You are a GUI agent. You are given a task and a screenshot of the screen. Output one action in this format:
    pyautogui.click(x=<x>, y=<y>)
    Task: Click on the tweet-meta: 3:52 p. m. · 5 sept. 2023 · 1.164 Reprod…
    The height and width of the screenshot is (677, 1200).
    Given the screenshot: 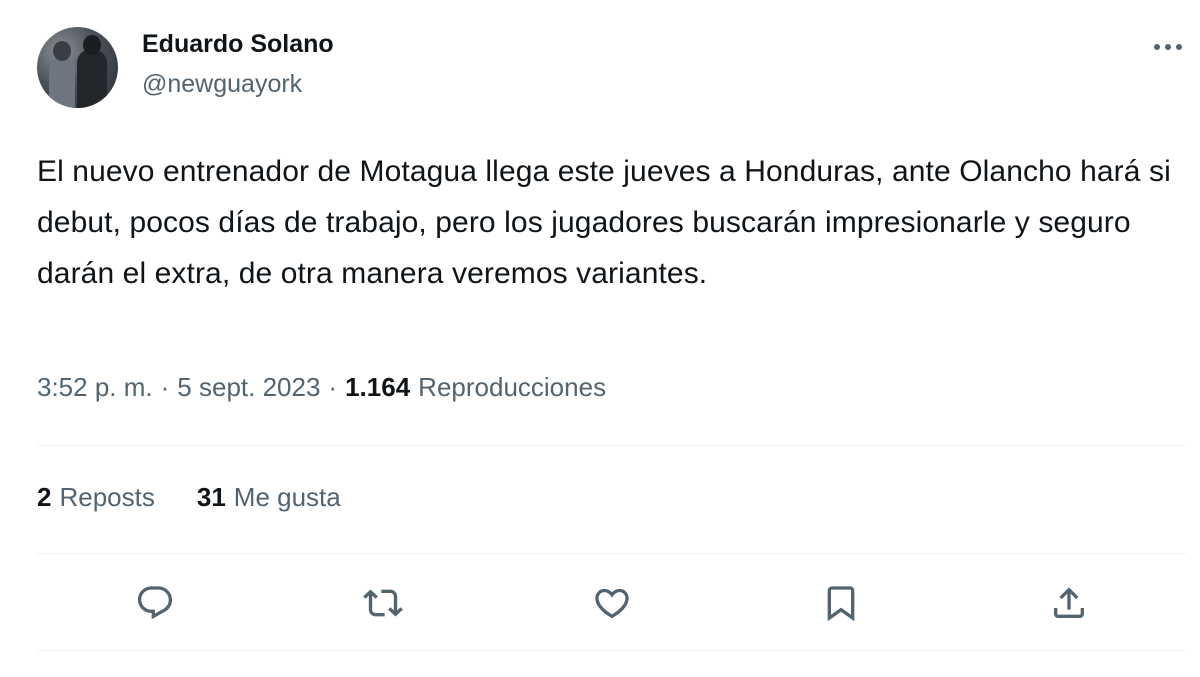 What is the action you would take?
    pyautogui.click(x=321, y=387)
    